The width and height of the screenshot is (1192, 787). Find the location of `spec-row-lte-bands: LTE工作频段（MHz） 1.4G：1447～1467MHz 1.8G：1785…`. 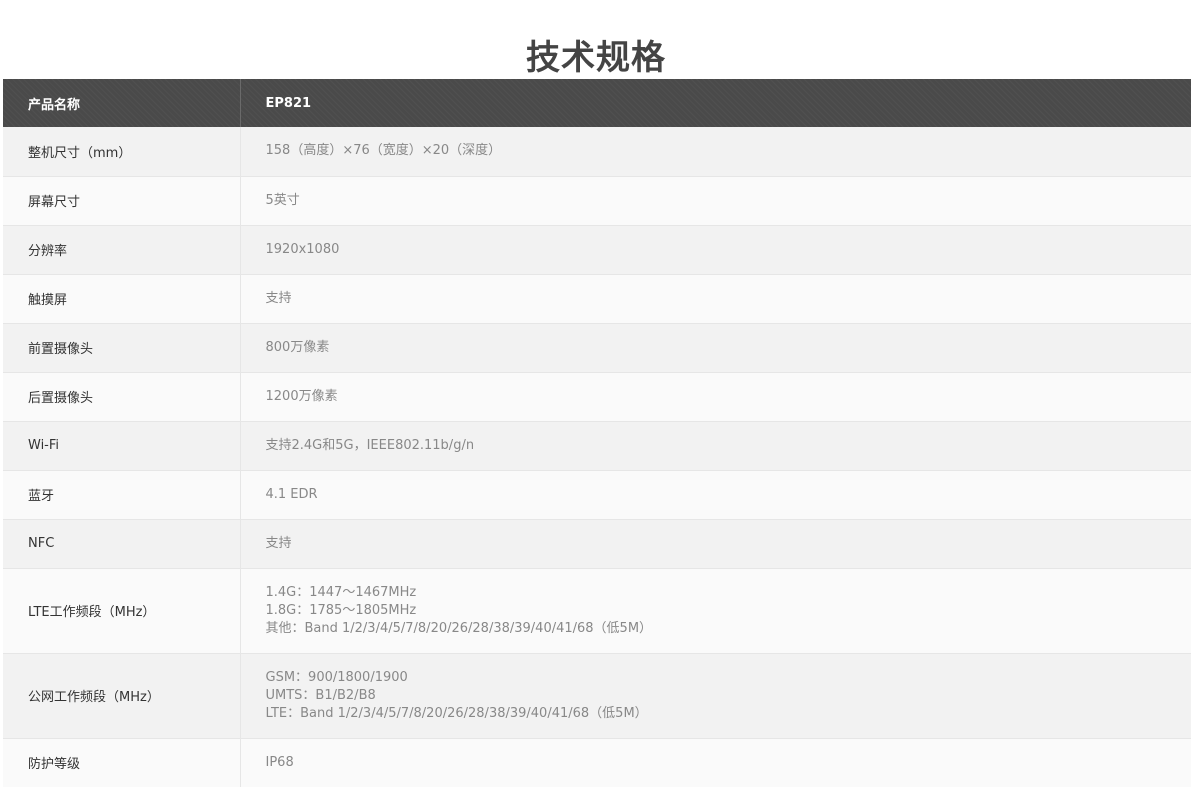

spec-row-lte-bands: LTE工作频段（MHz） 1.4G：1447～1467MHz 1.8G：1785… is located at coordinates (597, 611).